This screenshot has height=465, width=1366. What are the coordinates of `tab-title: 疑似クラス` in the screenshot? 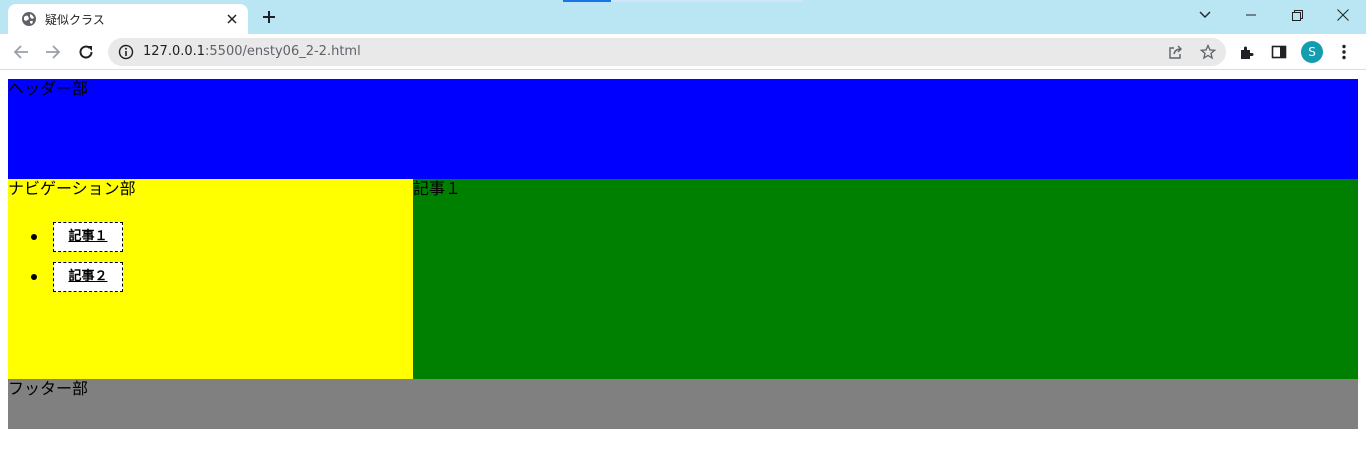 It's located at (75, 20).